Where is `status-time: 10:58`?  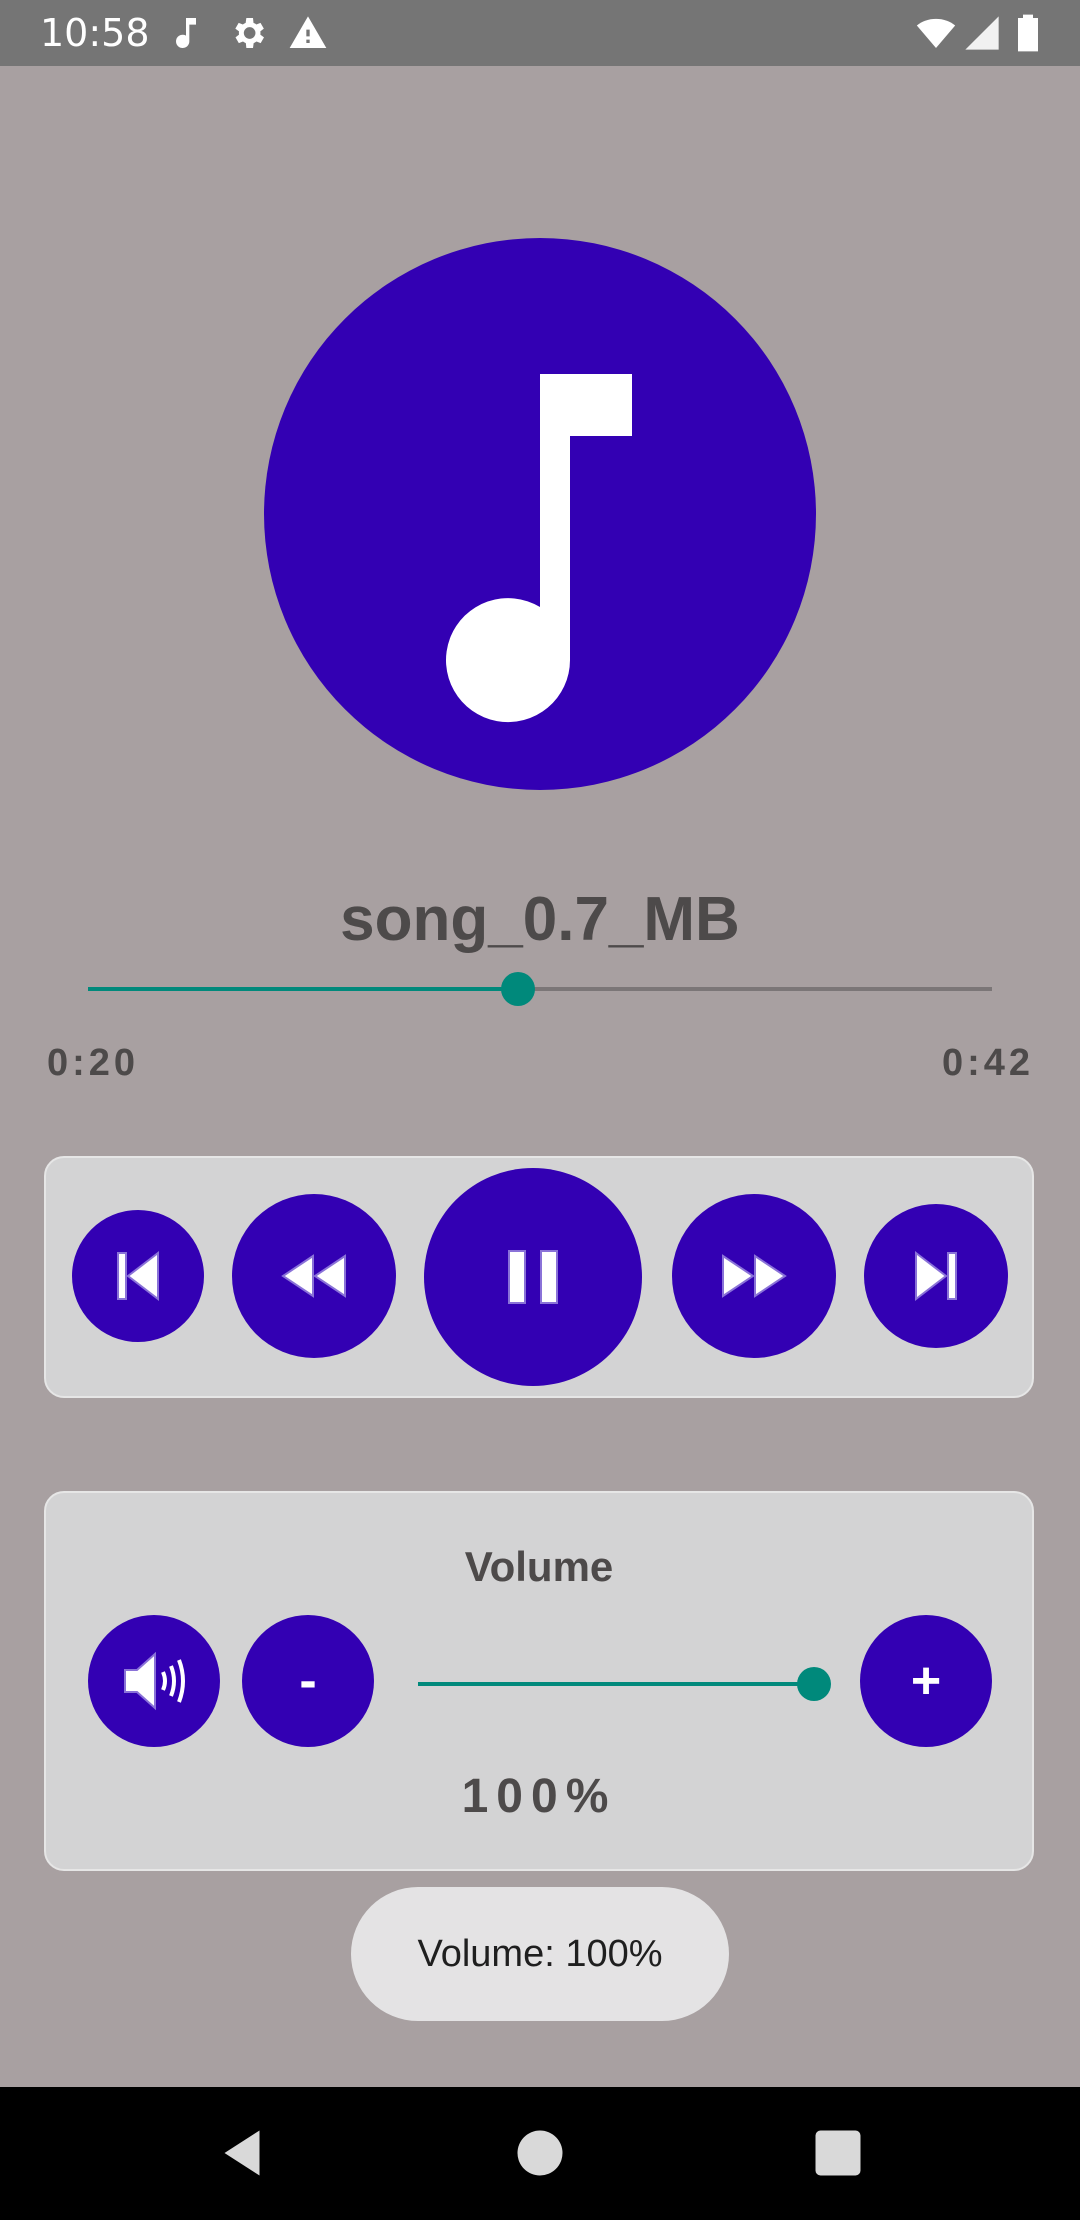 status-time: 10:58 is located at coordinates (95, 33).